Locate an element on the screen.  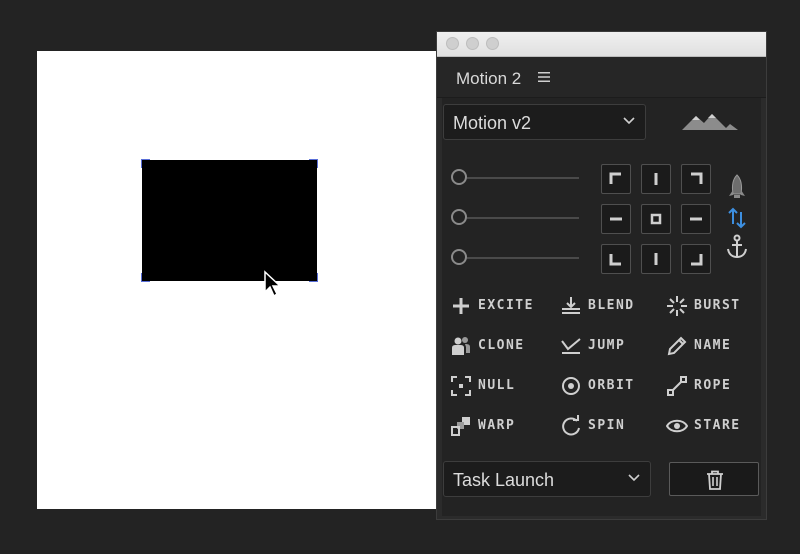
tool-orbit: ORBIT is located at coordinates (610, 386).